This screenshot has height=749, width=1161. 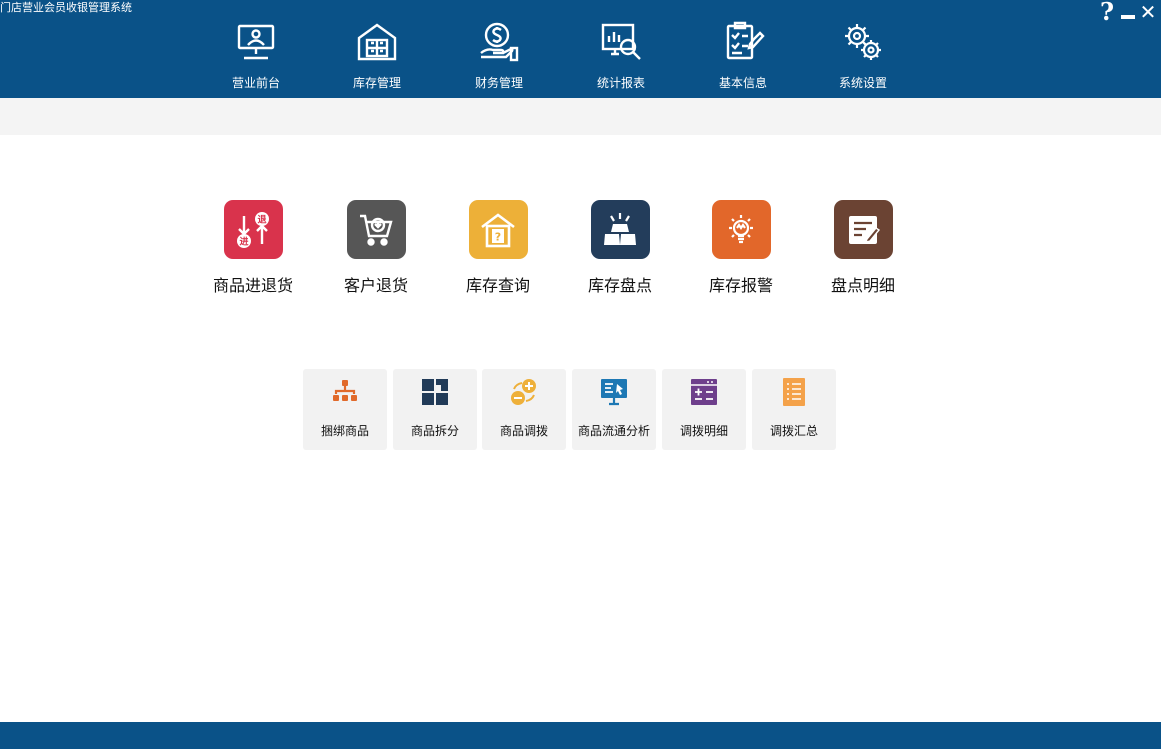 I want to click on alarm-bulb-icon, so click(x=741, y=228).